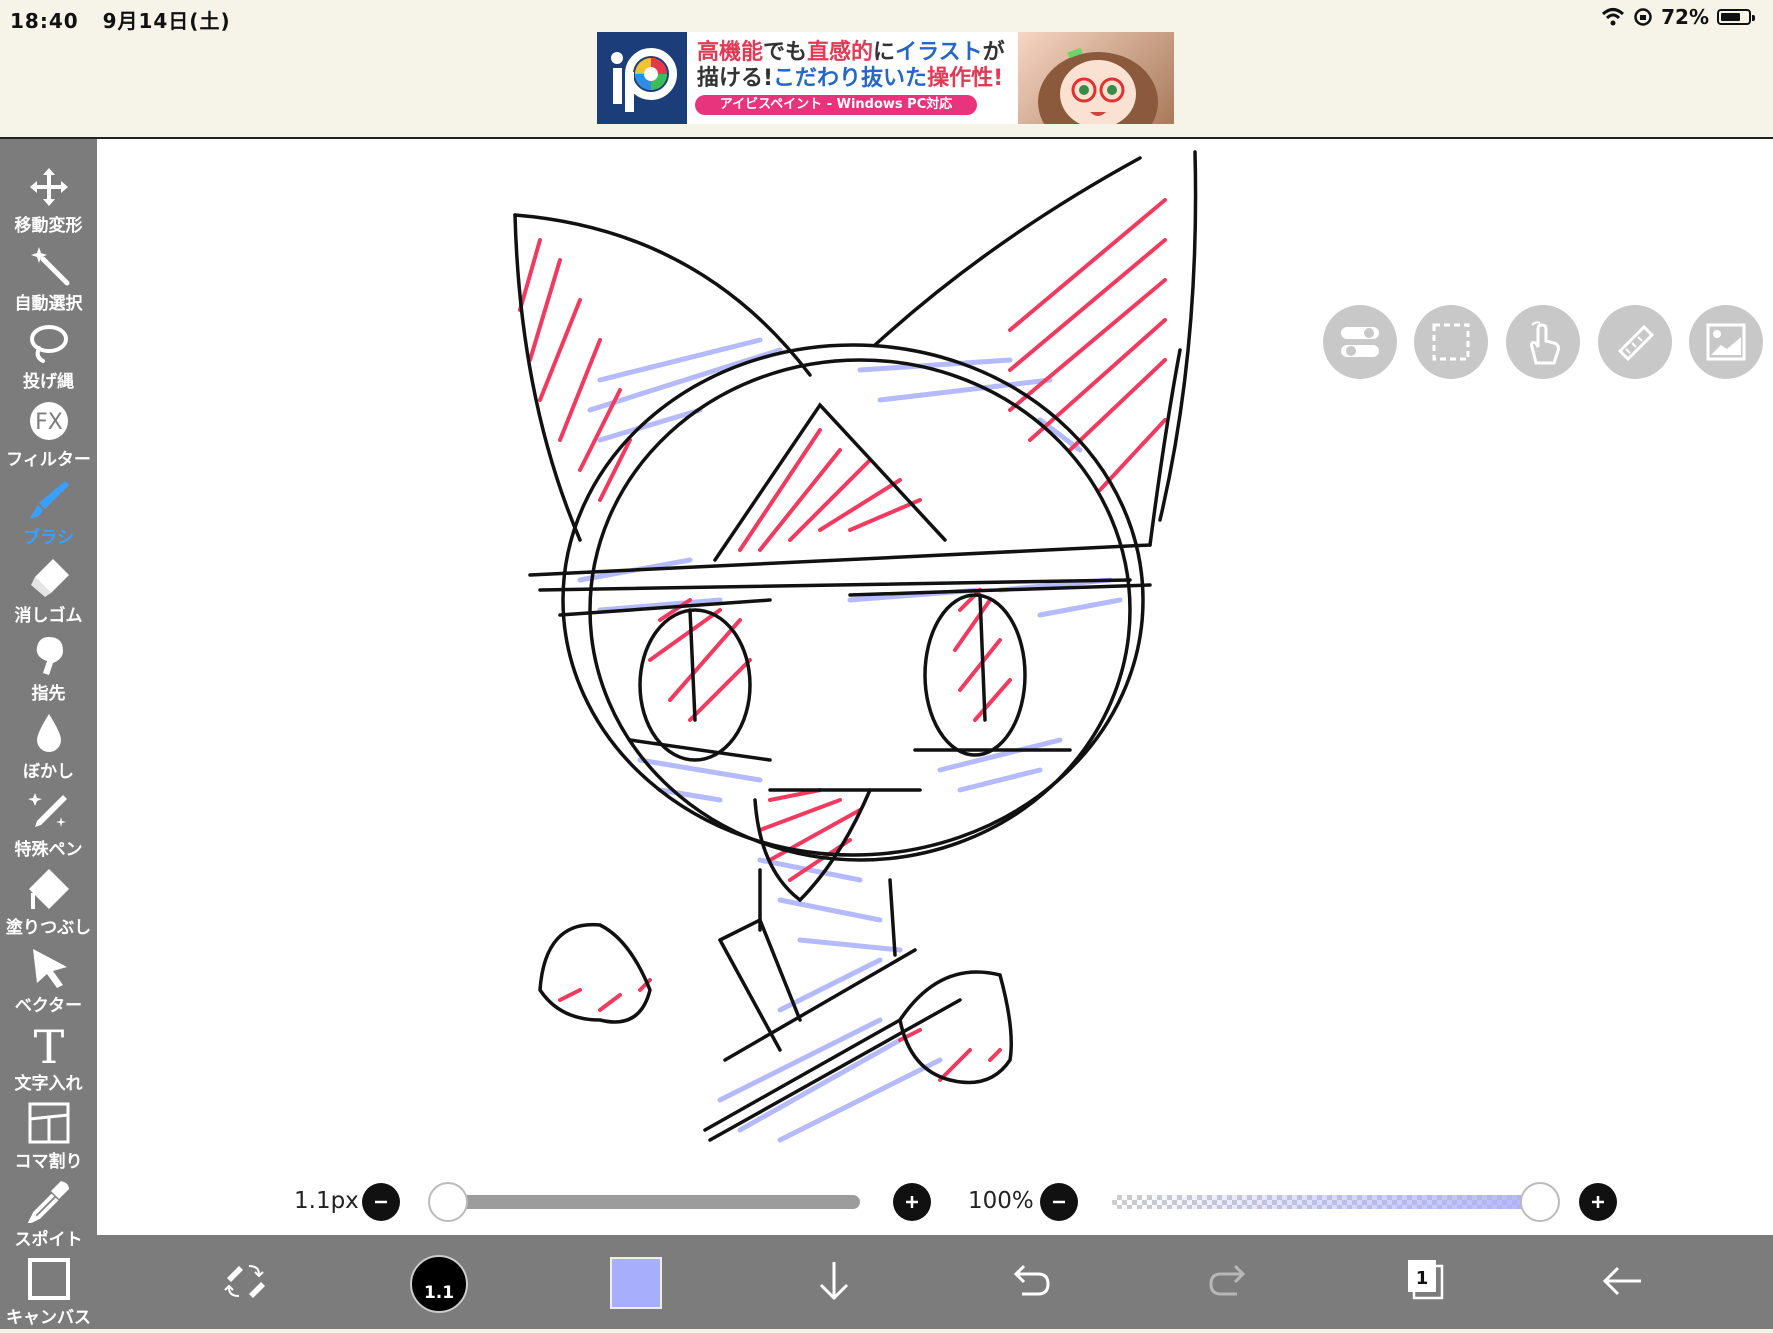  I want to click on eyedropper-icon, so click(48, 1202).